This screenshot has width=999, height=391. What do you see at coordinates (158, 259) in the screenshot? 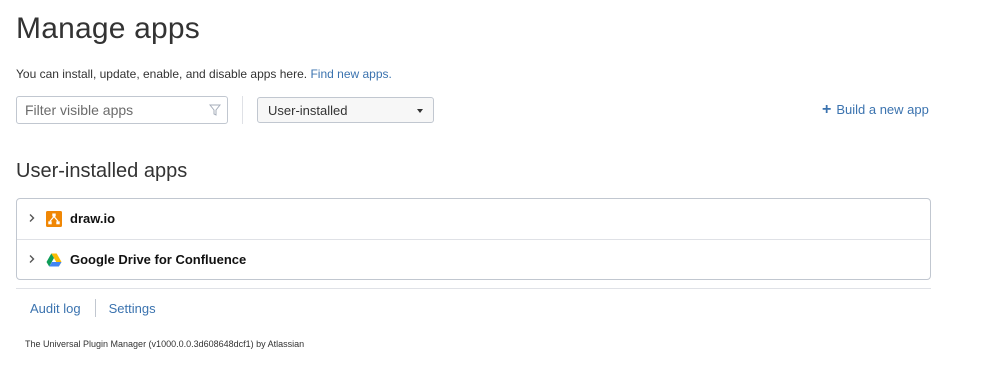
I see `app-name: Google Drive for Confluence` at bounding box center [158, 259].